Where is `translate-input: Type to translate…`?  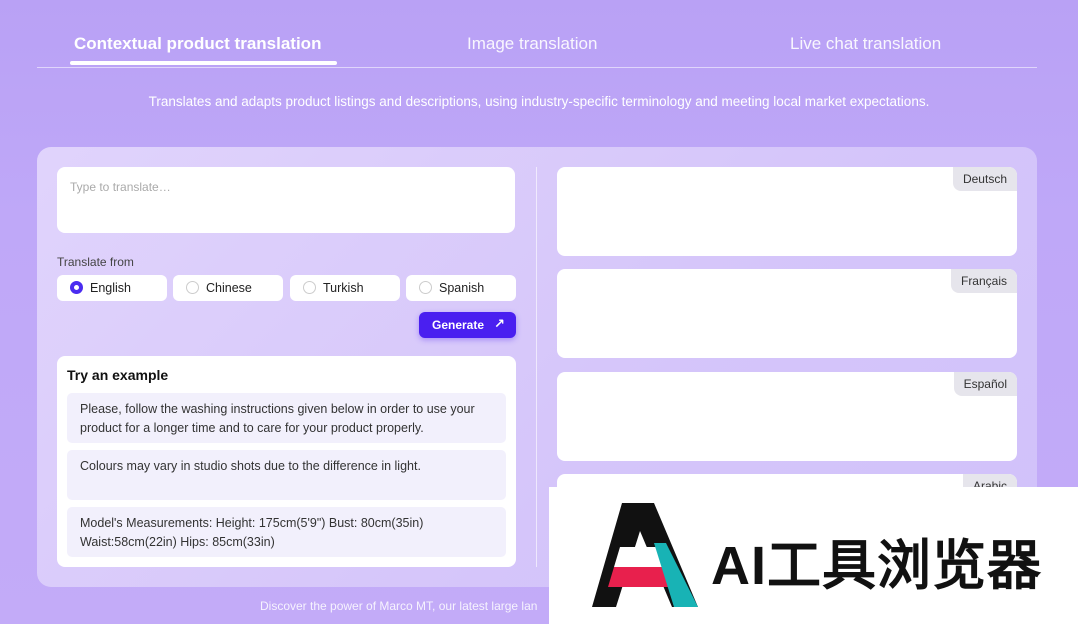
translate-input: Type to translate… is located at coordinates (286, 200).